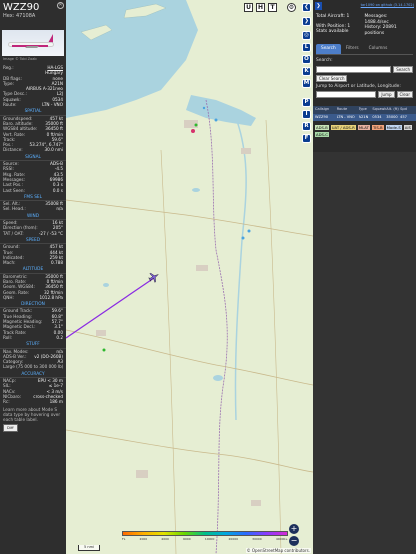 The width and height of the screenshot is (416, 554). Describe the element at coordinates (33, 262) in the screenshot. I see `detail-row: Mach: 0.788` at that location.